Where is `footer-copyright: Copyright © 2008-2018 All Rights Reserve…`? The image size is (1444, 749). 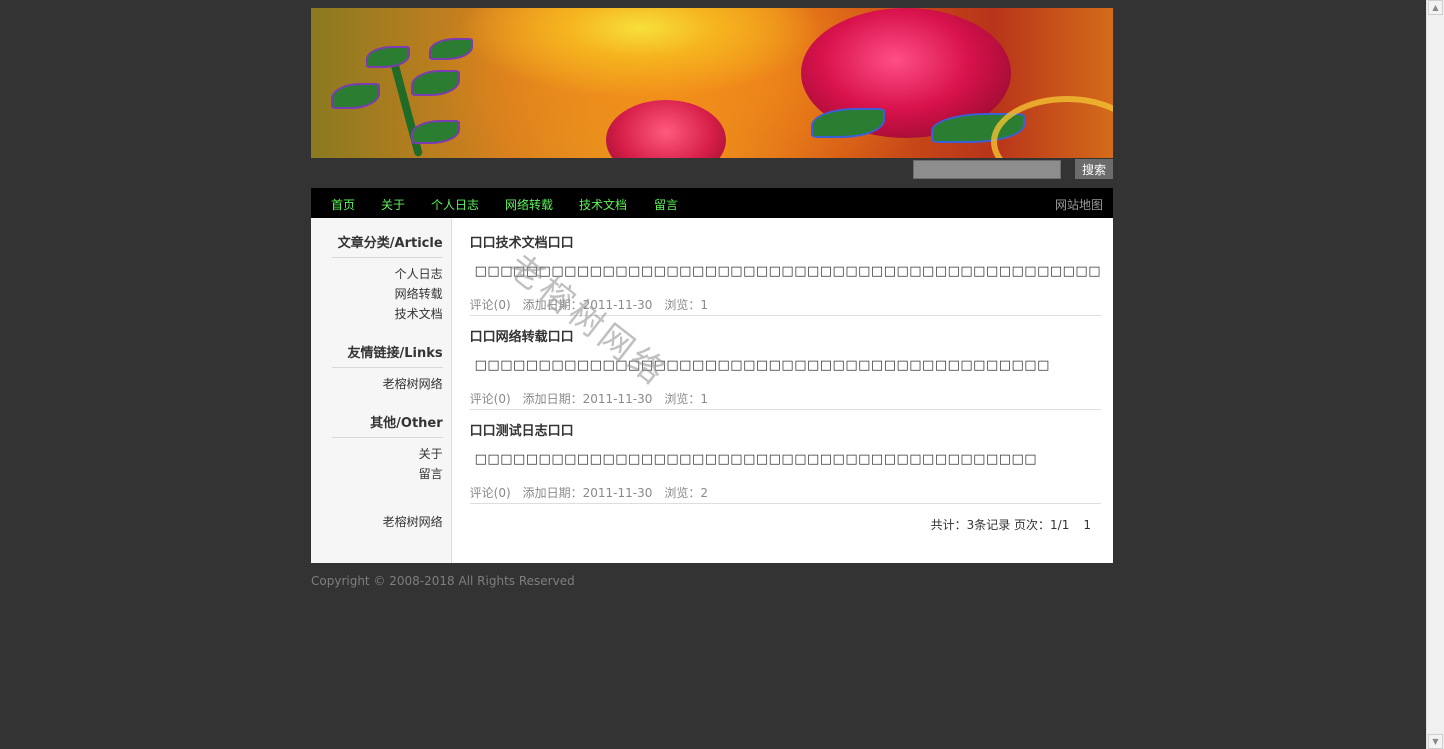 footer-copyright: Copyright © 2008-2018 All Rights Reserve… is located at coordinates (443, 581).